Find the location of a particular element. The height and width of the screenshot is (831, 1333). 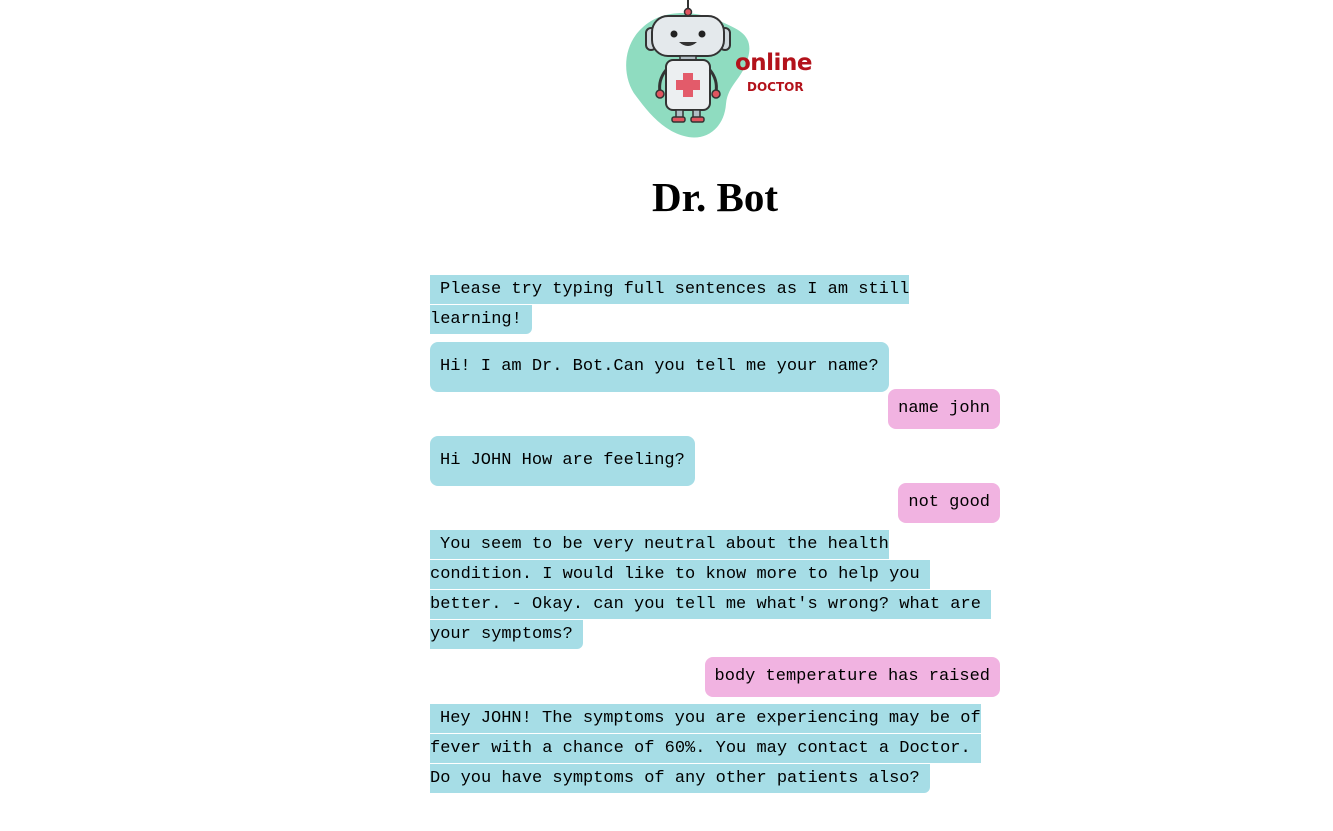

bot-message-text: your symptoms? is located at coordinates (506, 634).